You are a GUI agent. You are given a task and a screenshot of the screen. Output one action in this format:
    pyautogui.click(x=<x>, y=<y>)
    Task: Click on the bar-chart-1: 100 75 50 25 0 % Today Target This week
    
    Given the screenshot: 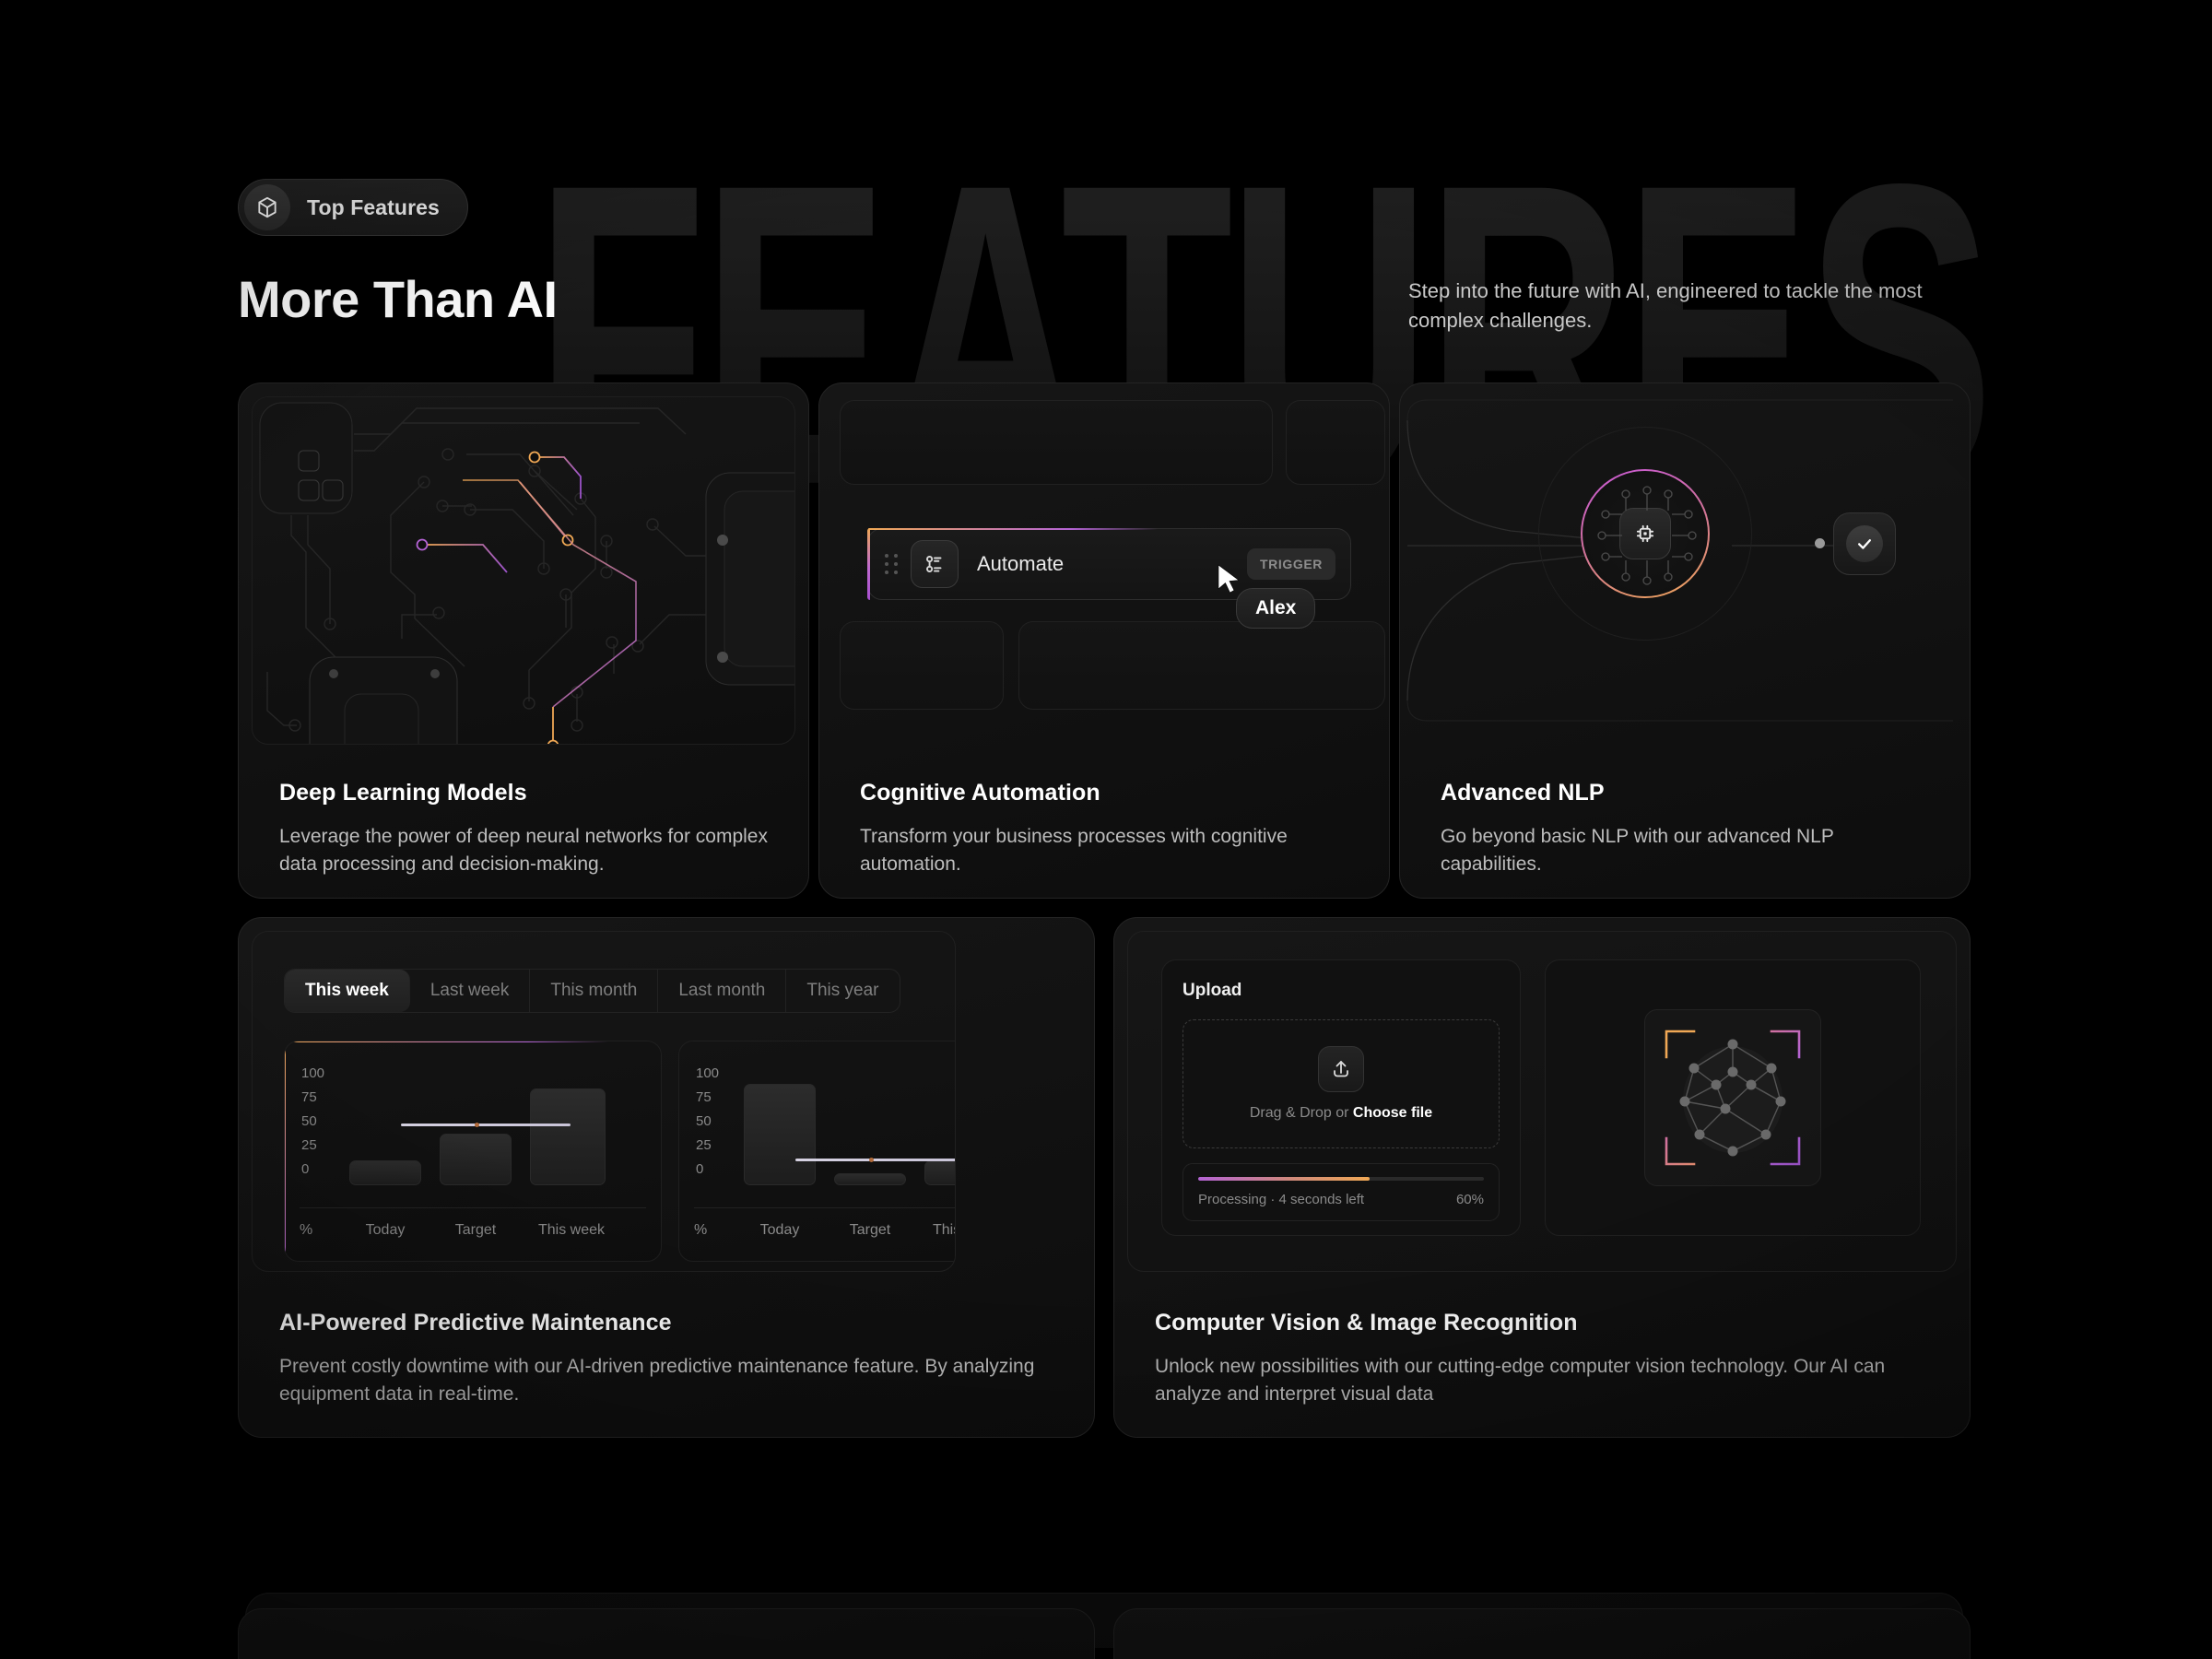 What is the action you would take?
    pyautogui.click(x=473, y=1151)
    